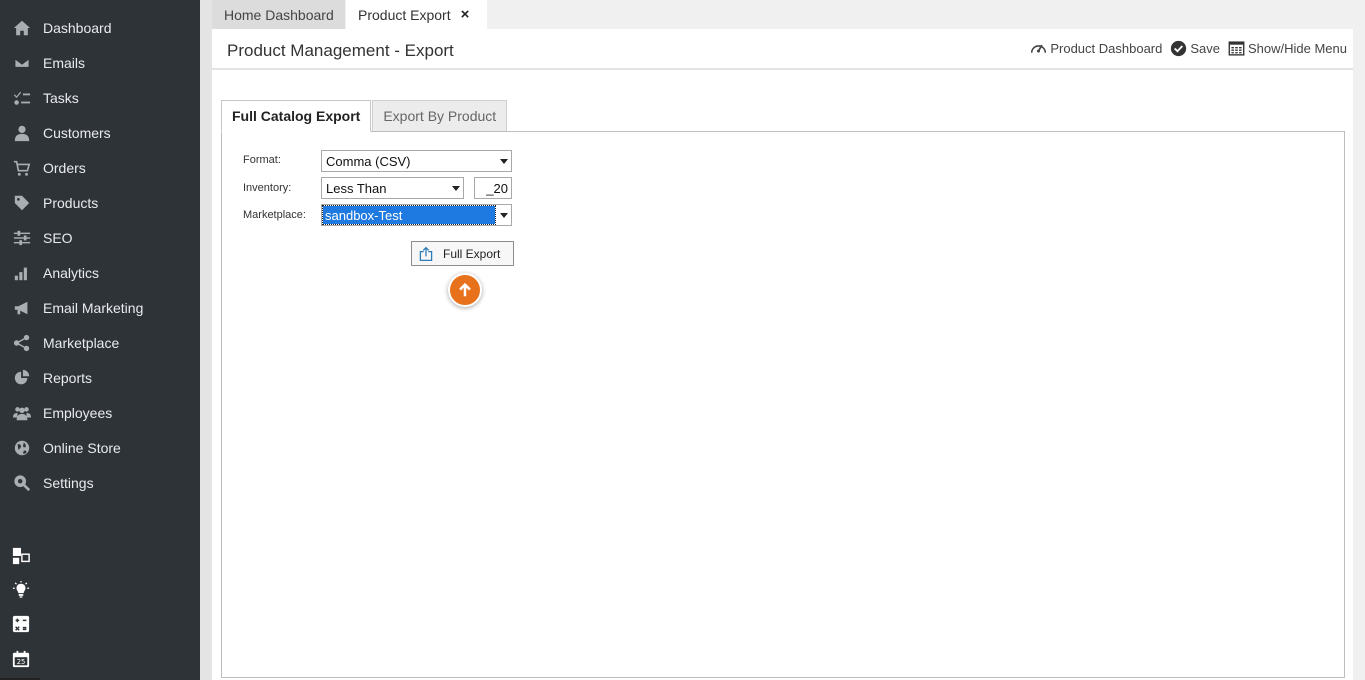 The height and width of the screenshot is (680, 1365). Describe the element at coordinates (22, 63) in the screenshot. I see `envelope-icon` at that location.